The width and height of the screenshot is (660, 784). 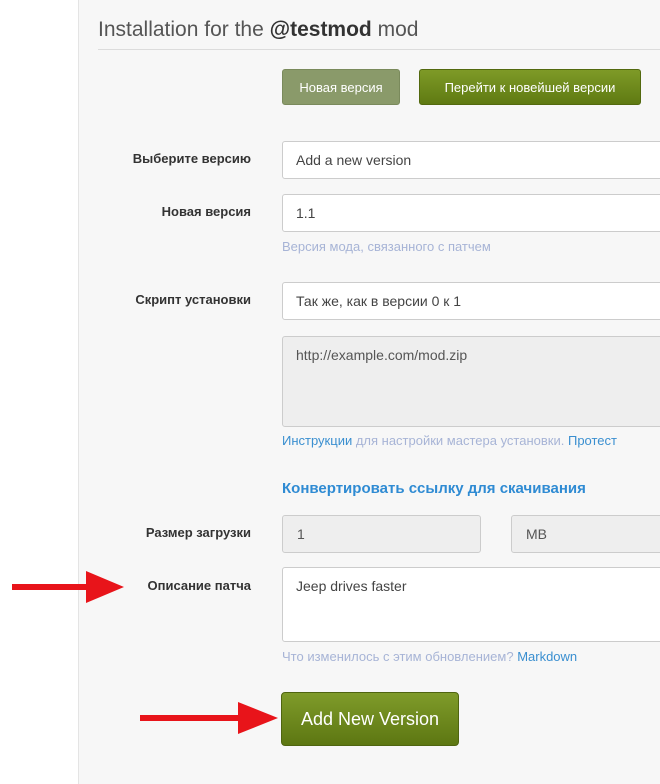 What do you see at coordinates (39, 392) in the screenshot?
I see `left-gutter` at bounding box center [39, 392].